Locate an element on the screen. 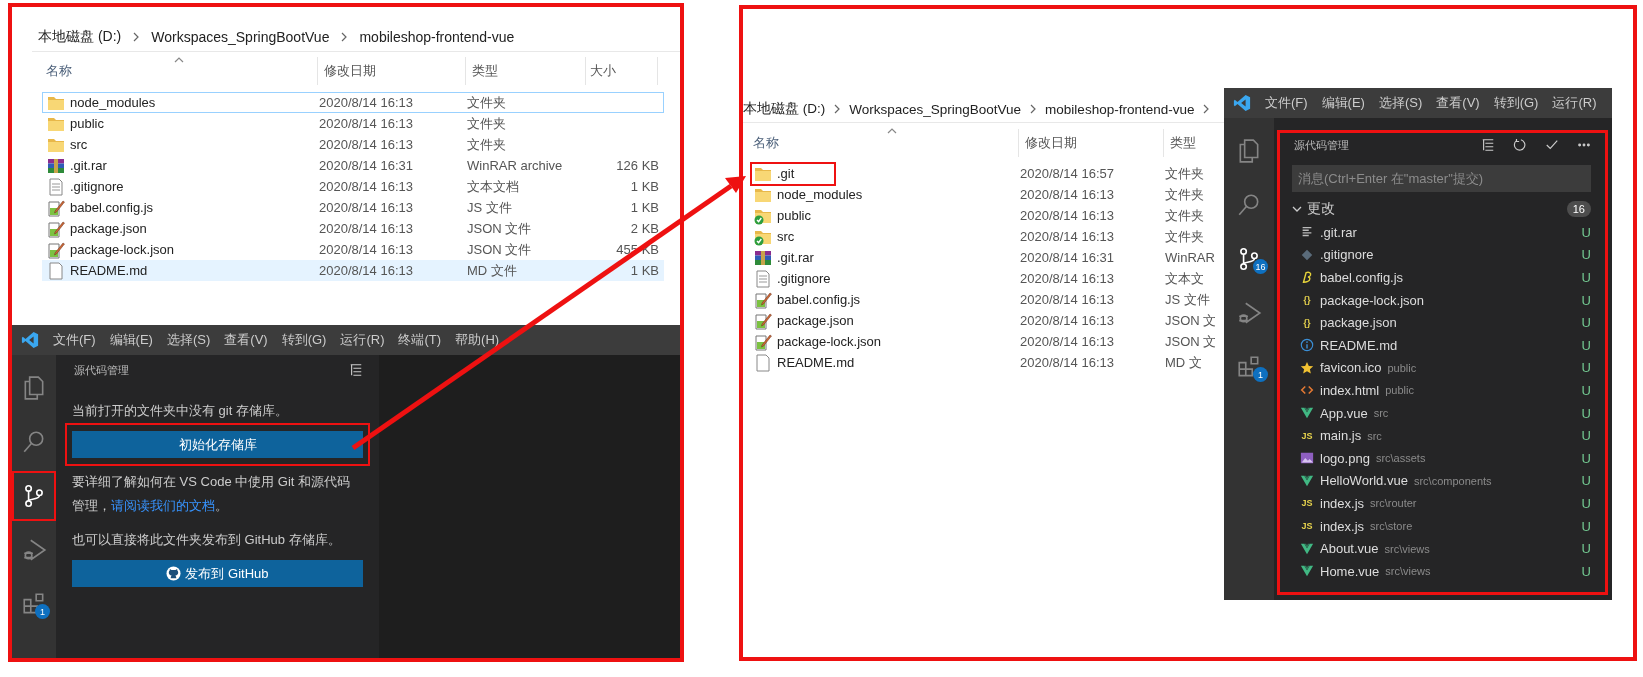  file-path: src is located at coordinates (1374, 435).